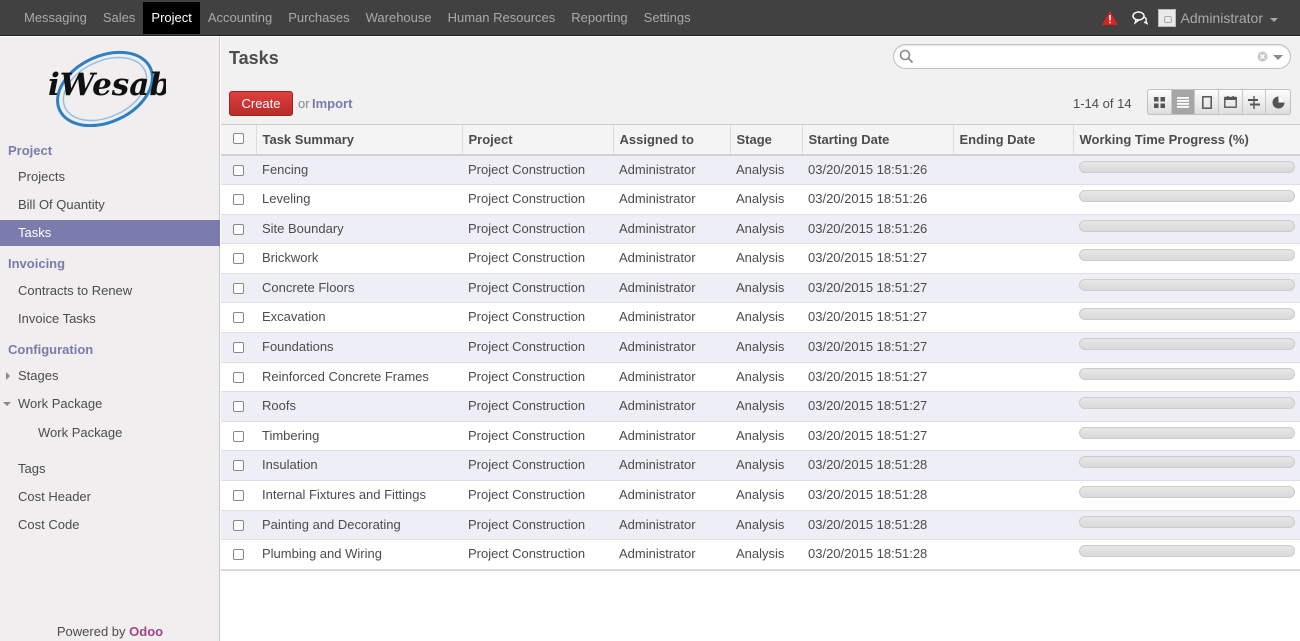  What do you see at coordinates (538, 140) in the screenshot?
I see `column-project: Project` at bounding box center [538, 140].